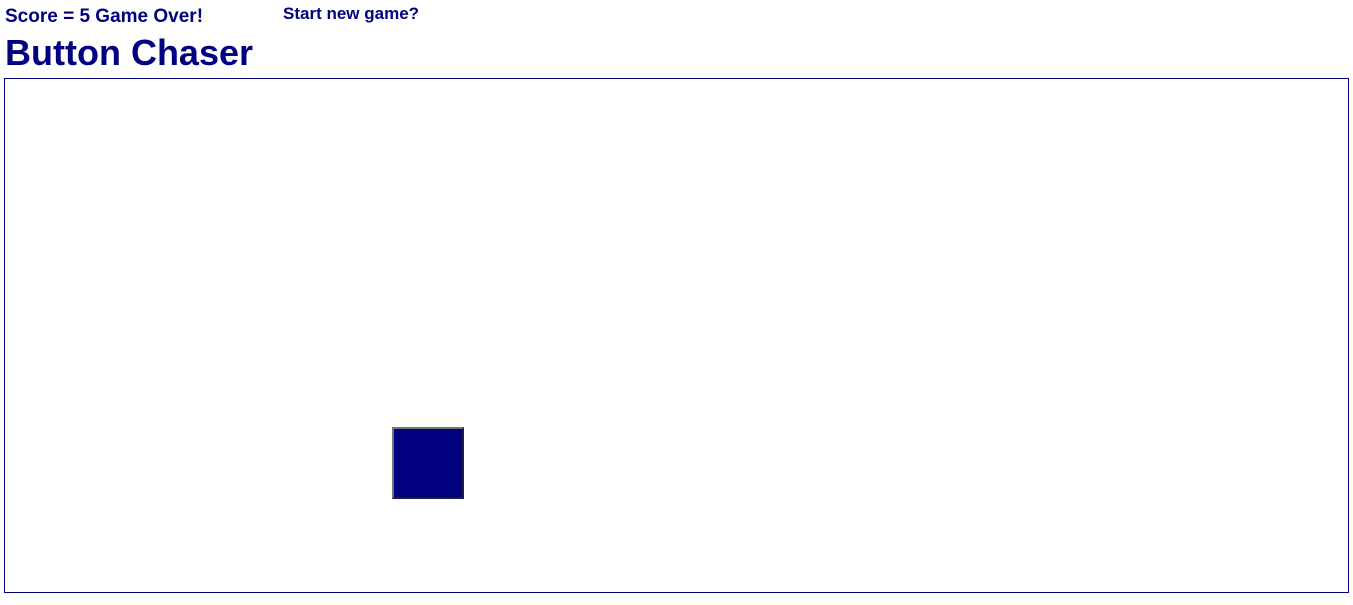  I want to click on start-new-game-link: Start new game?, so click(351, 14).